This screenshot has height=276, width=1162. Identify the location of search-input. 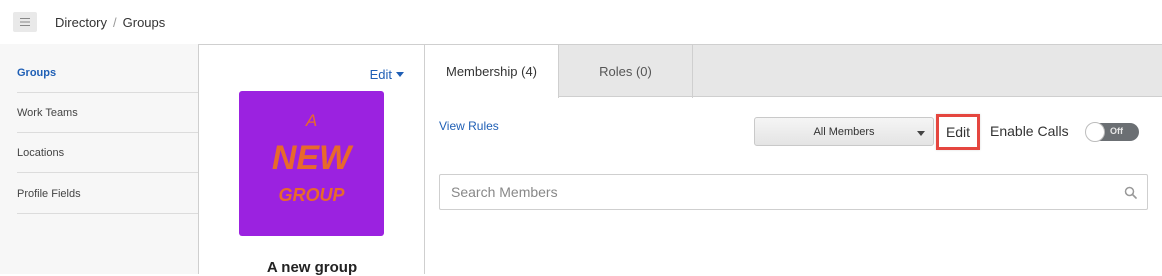
(793, 192).